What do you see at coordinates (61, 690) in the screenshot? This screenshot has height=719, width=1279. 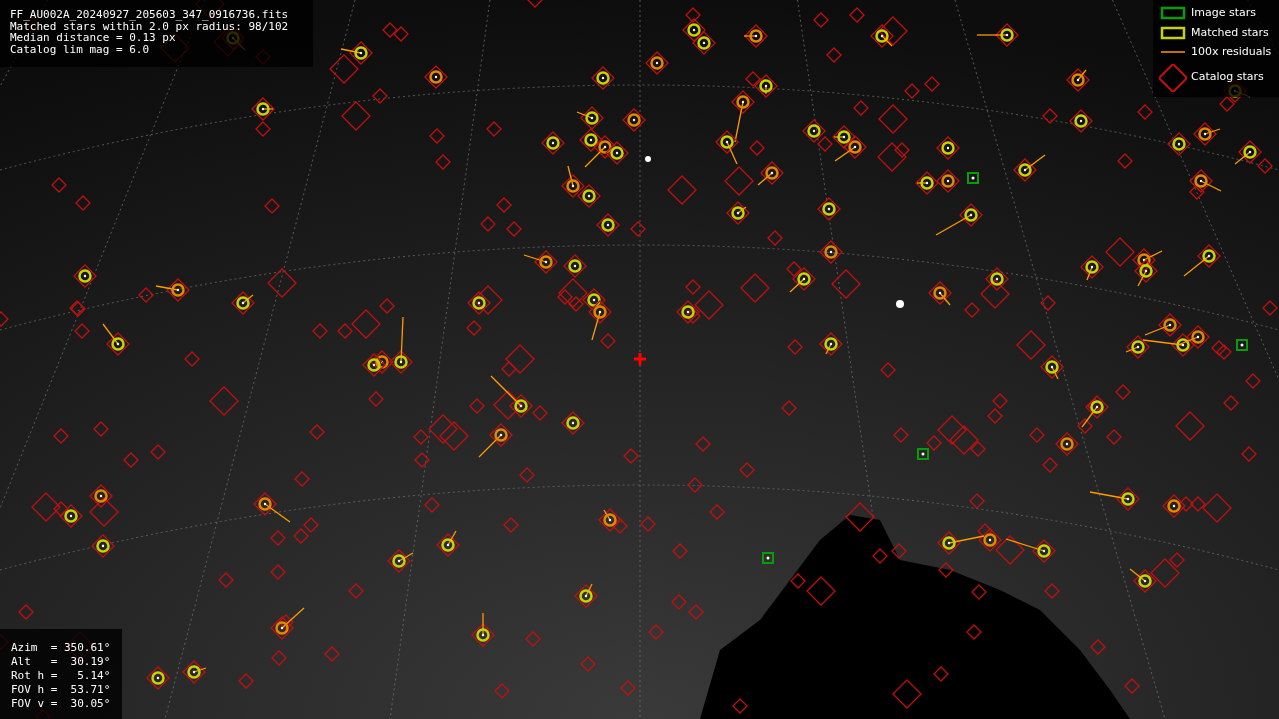 I see `pointing-value: FOV h = 53.71°` at bounding box center [61, 690].